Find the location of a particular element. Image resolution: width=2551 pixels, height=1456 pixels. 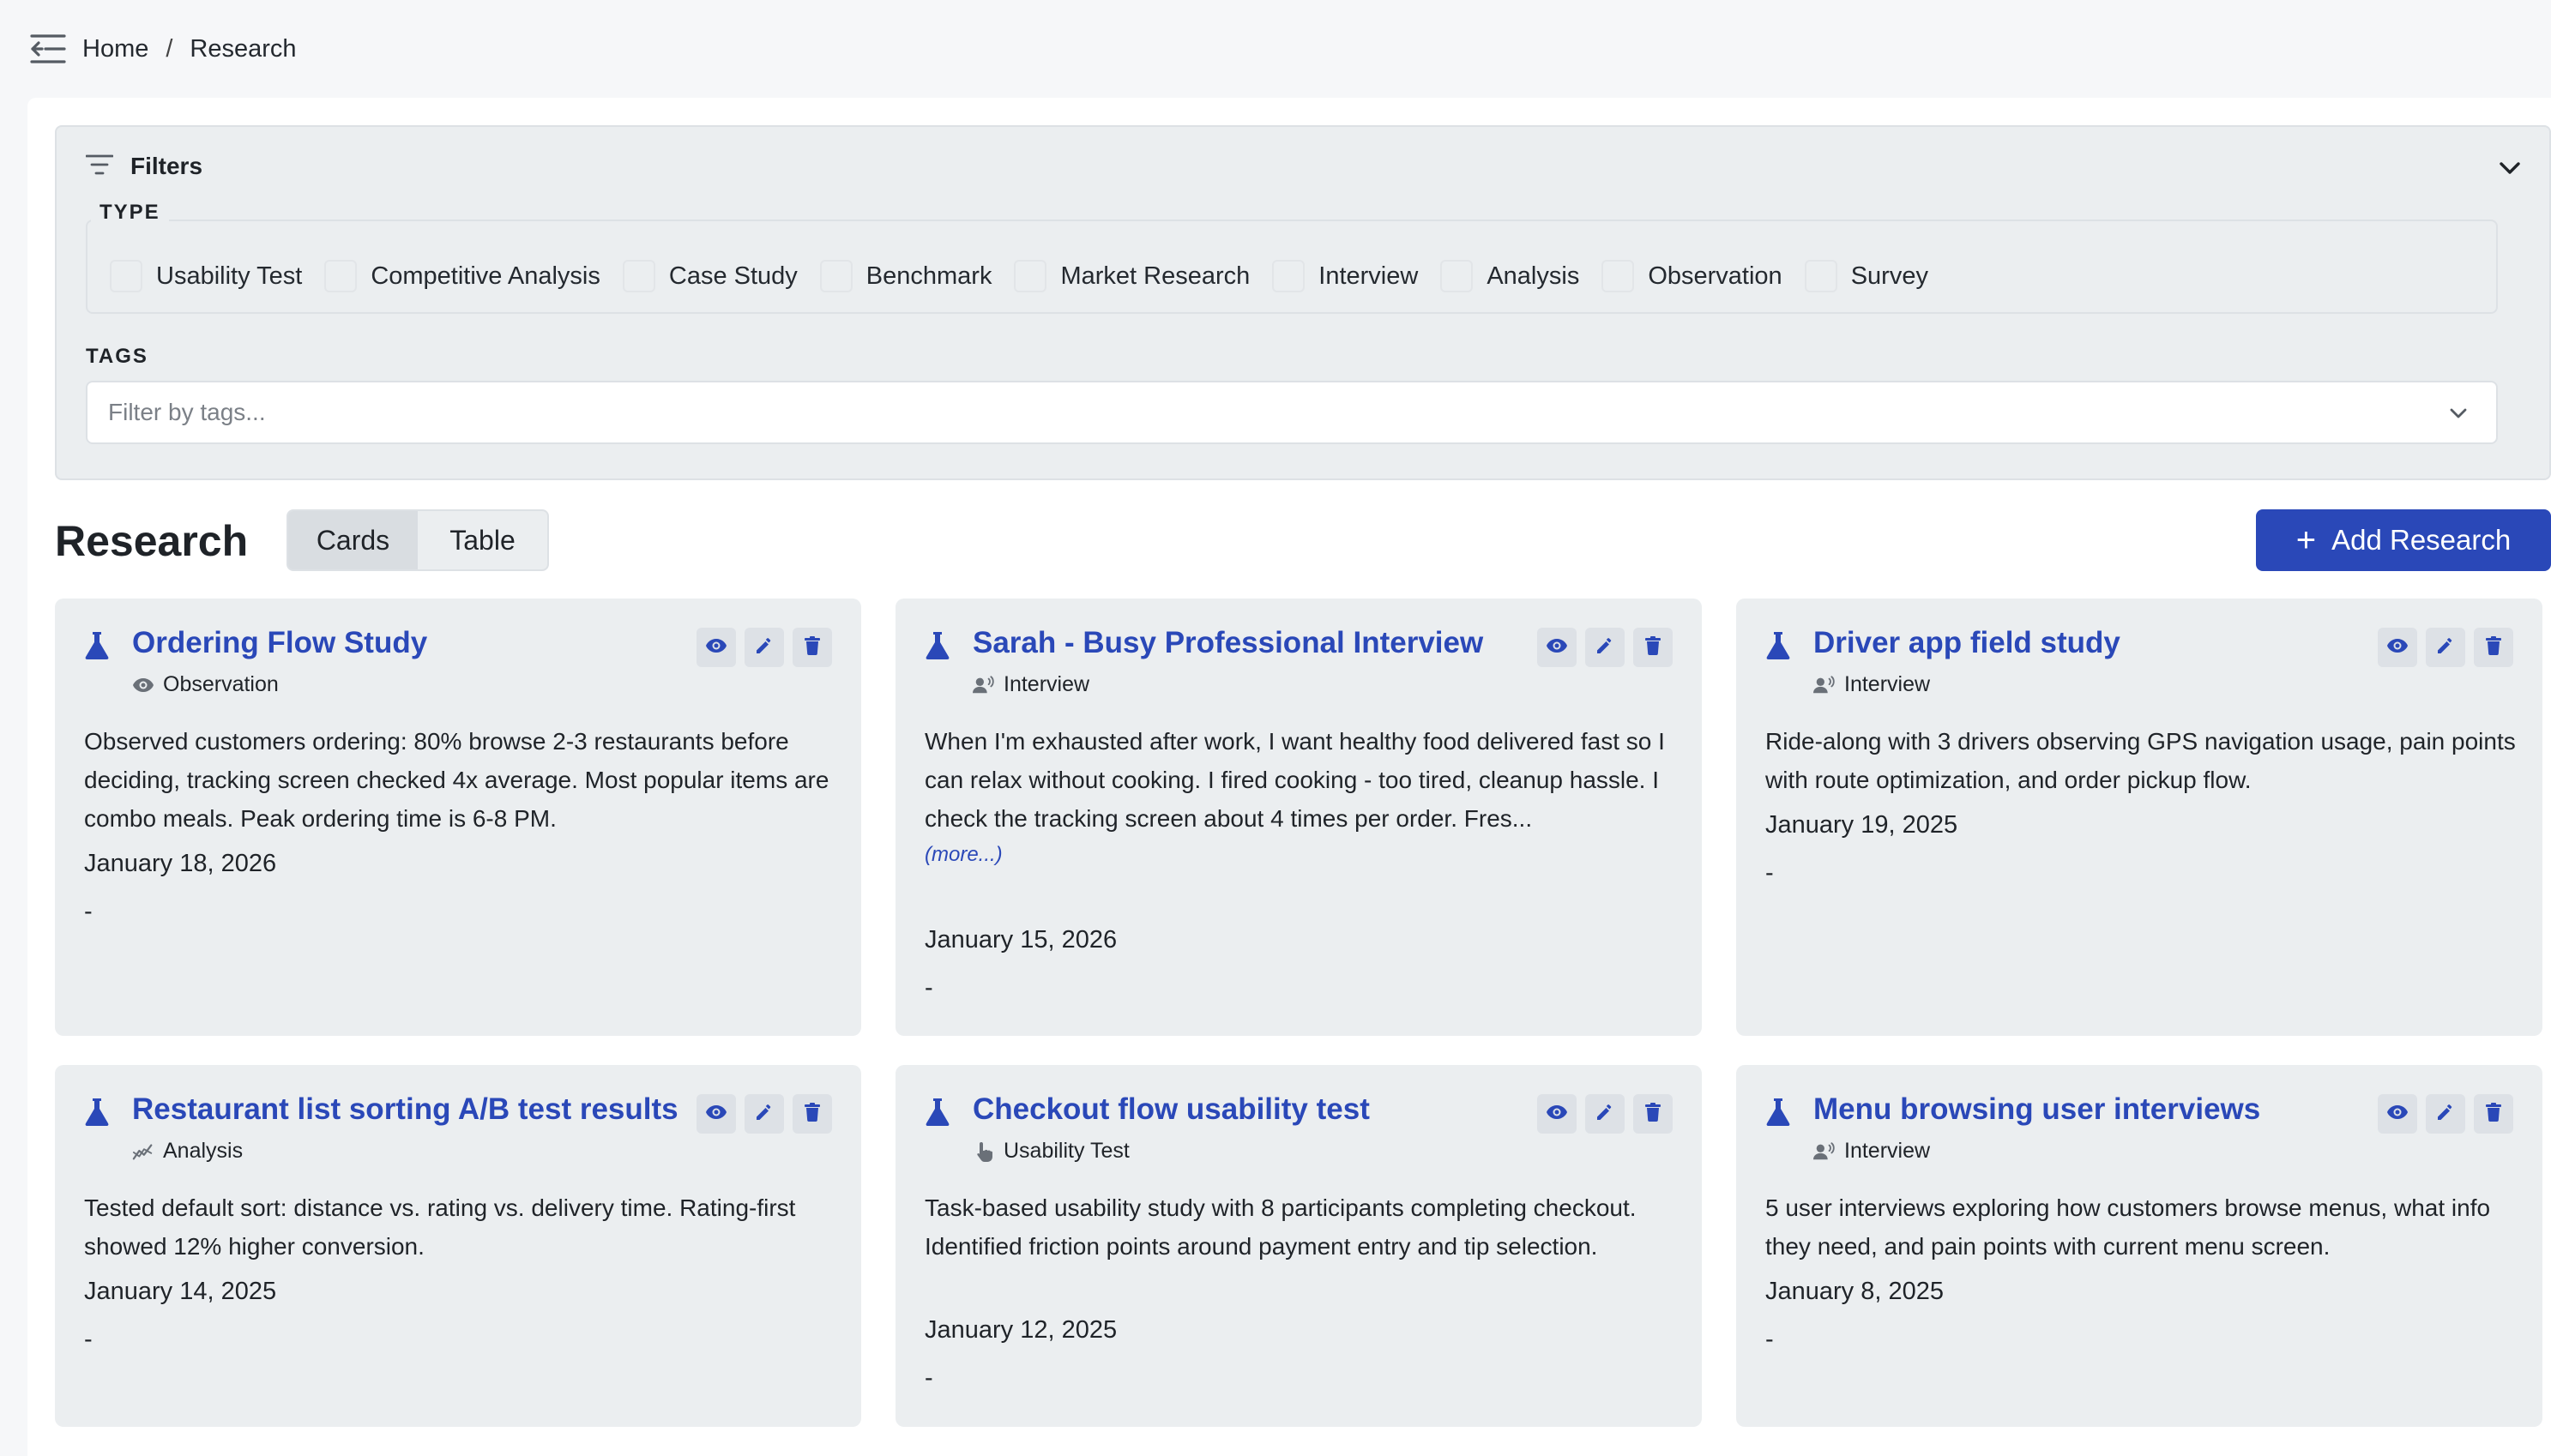

type-option: Market Research is located at coordinates (1132, 276).